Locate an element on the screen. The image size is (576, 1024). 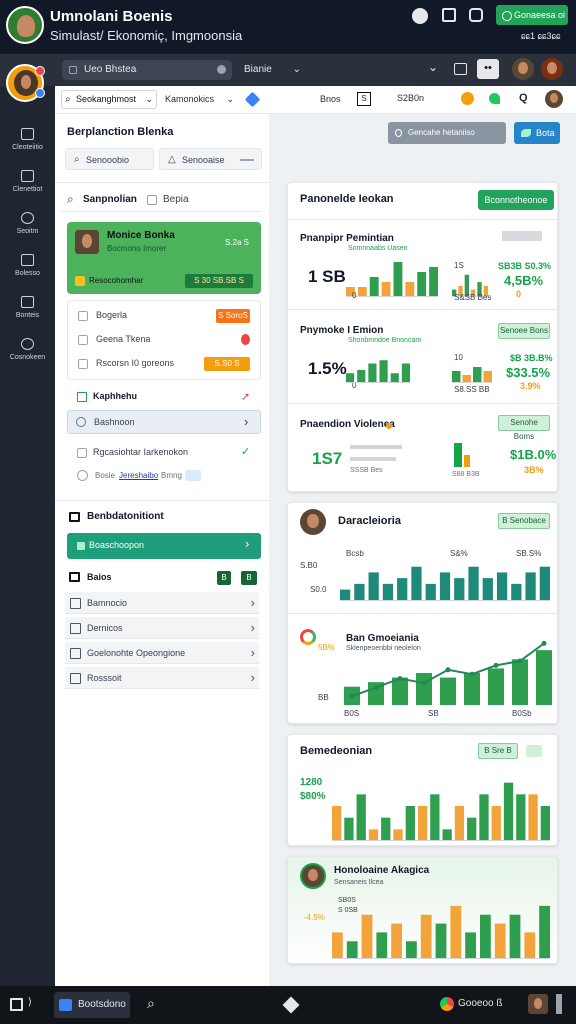
search-select: ⌕ Seokanghmost ⌄ is located at coordinates (109, 99).